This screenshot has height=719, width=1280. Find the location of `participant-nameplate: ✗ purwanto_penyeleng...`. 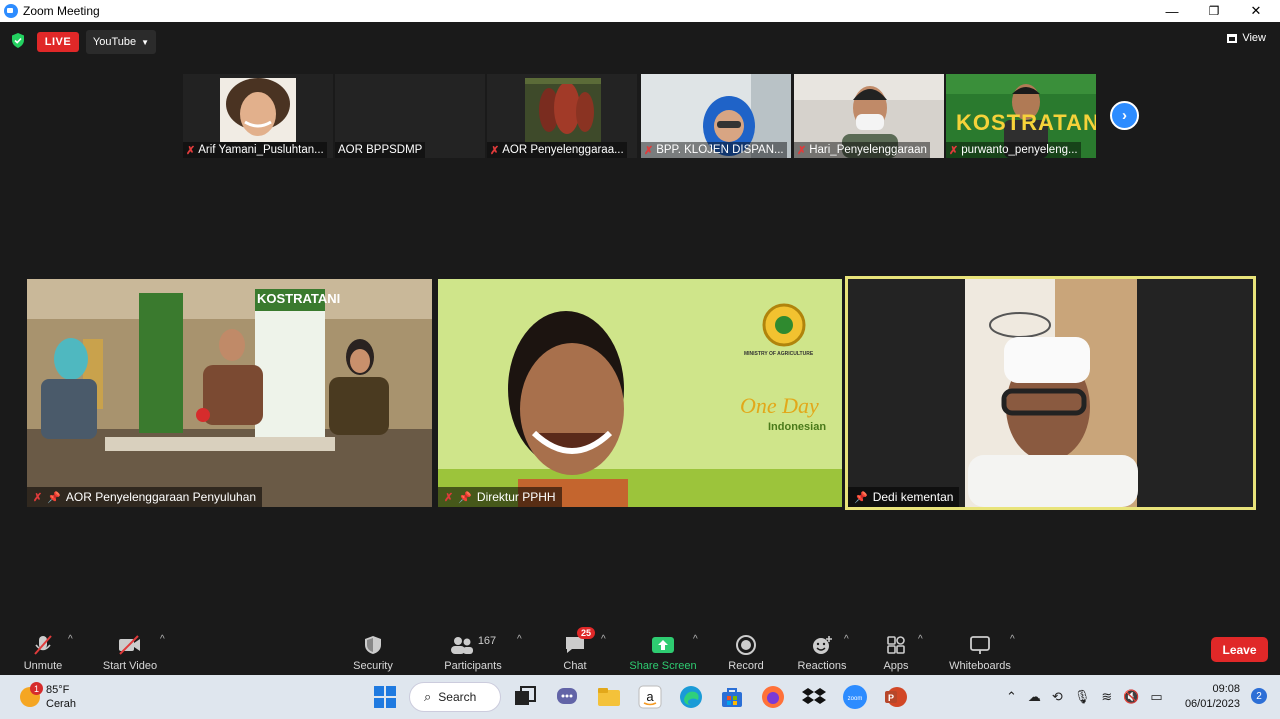

participant-nameplate: ✗ purwanto_penyeleng... is located at coordinates (1013, 150).